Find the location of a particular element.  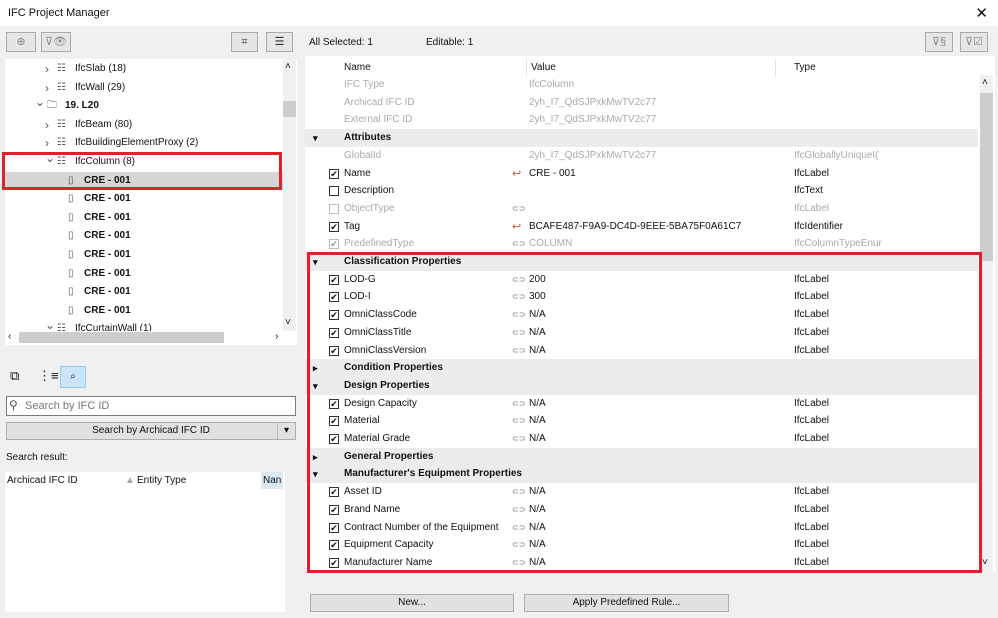

property-name: Attributes is located at coordinates (368, 138).